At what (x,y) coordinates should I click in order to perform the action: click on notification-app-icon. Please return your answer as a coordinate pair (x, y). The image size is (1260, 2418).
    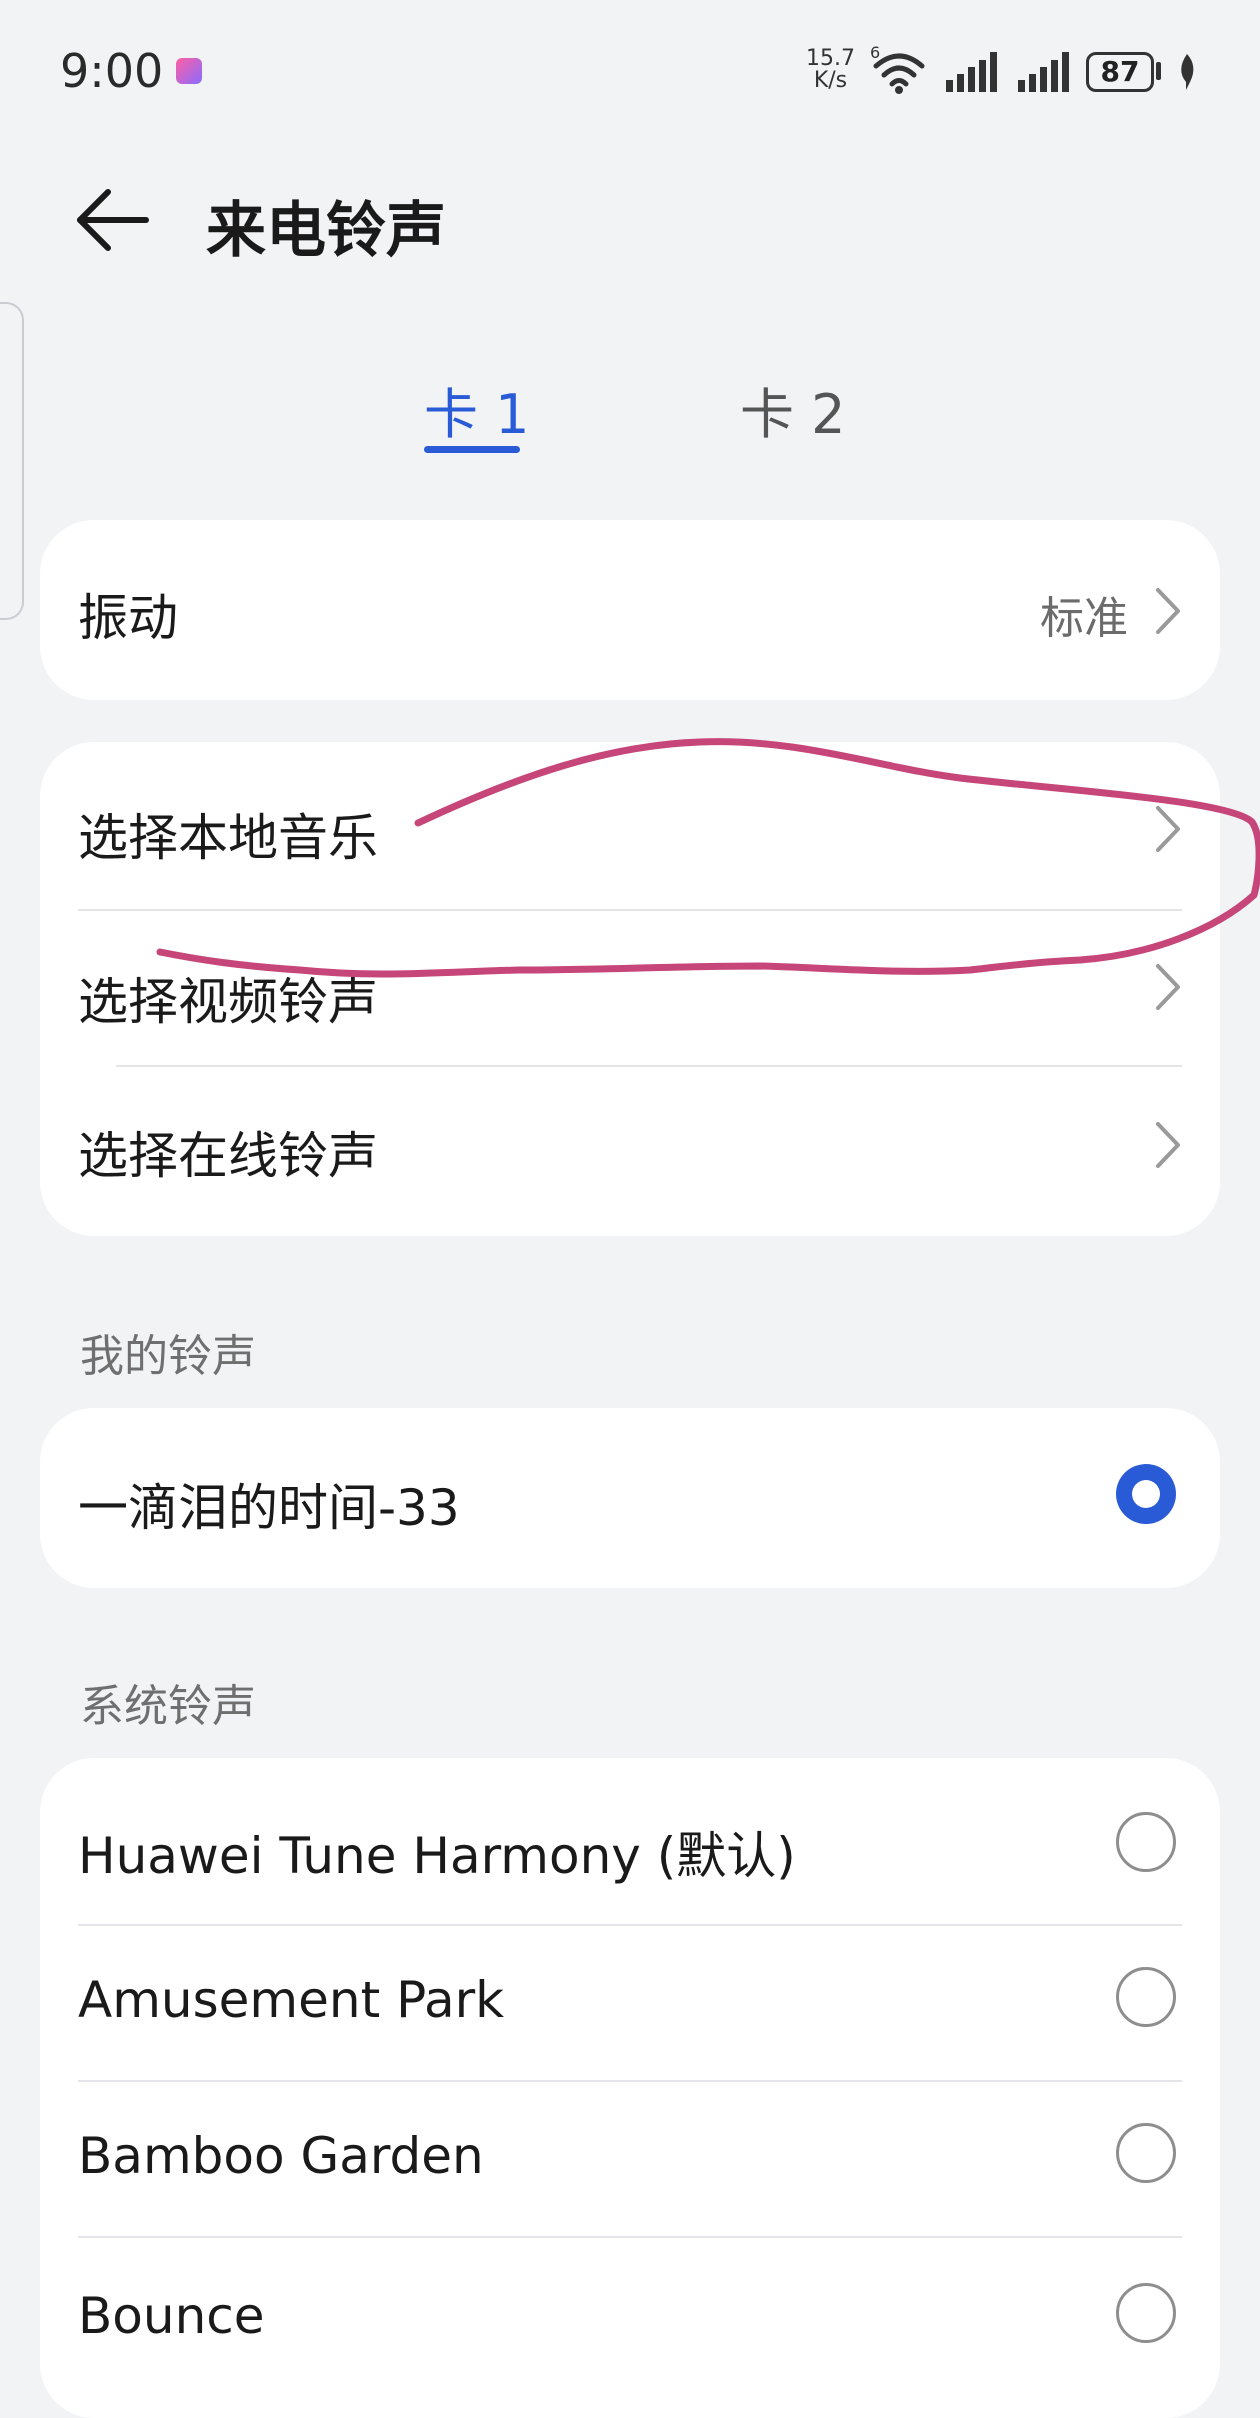
    Looking at the image, I should click on (189, 71).